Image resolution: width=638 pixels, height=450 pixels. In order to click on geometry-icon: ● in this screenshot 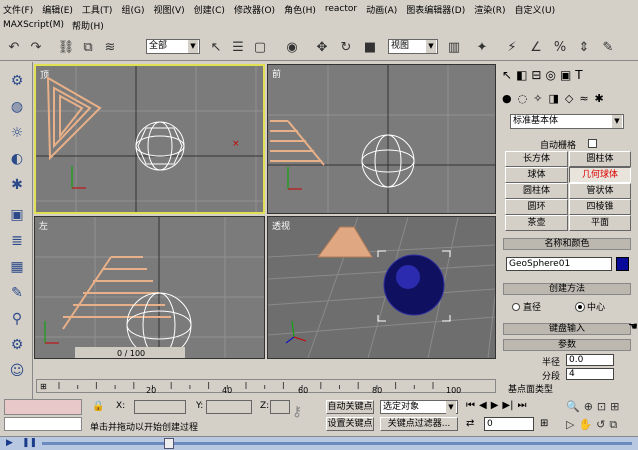, I will do `click(507, 100)`.